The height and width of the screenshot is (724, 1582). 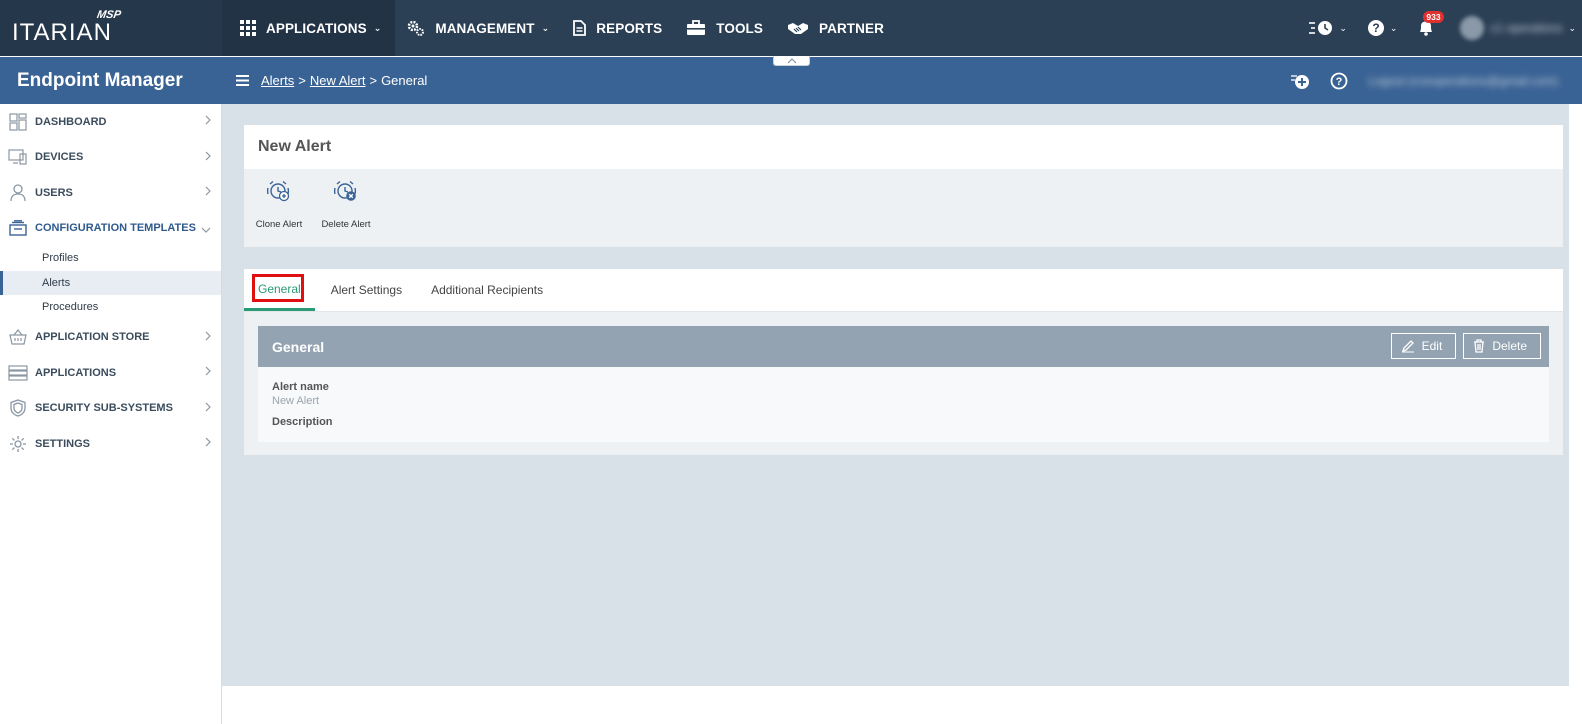 What do you see at coordinates (1432, 346) in the screenshot?
I see `edit-button-label: Edit` at bounding box center [1432, 346].